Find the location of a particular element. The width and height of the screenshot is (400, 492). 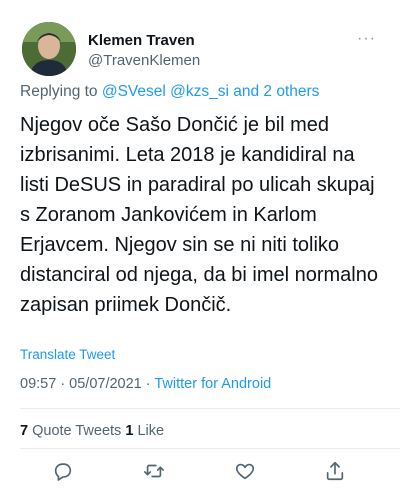

tweet-header: Klemen Traven @TravenKlemen ··· is located at coordinates (201, 50).